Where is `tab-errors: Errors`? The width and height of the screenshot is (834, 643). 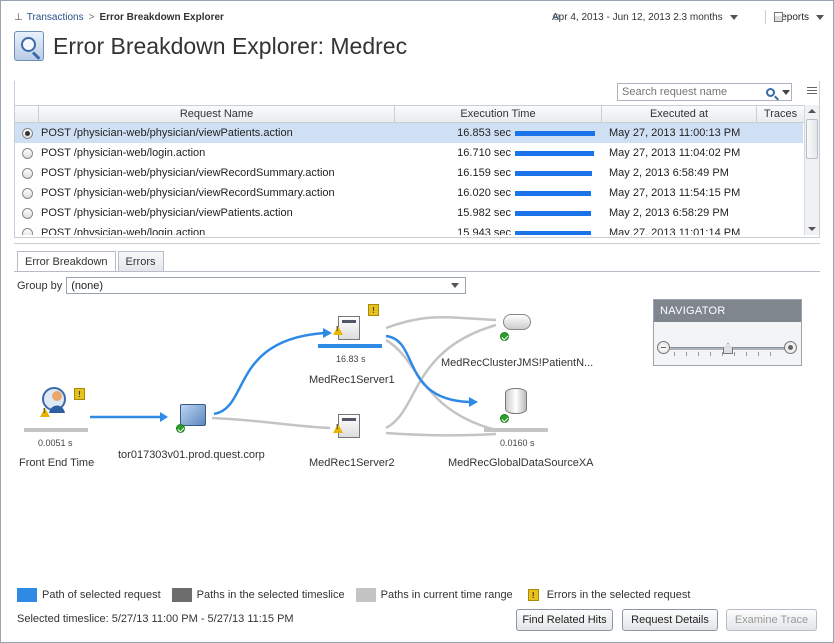 tab-errors: Errors is located at coordinates (140, 261).